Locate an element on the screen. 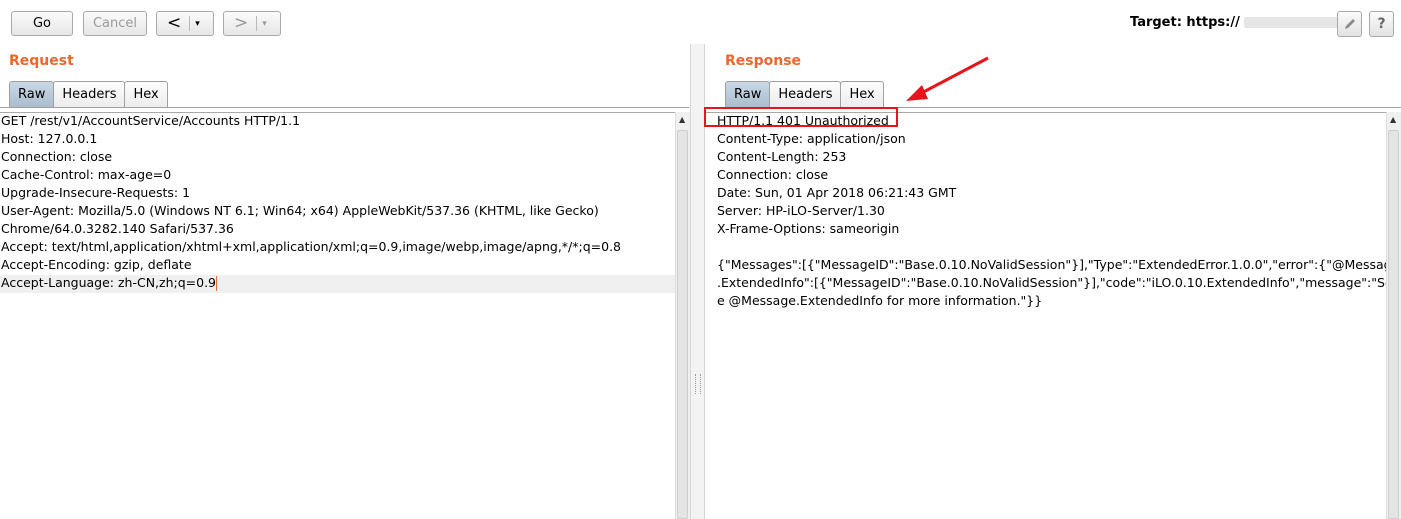 The height and width of the screenshot is (519, 1401). tab-underline is located at coordinates (344, 107).